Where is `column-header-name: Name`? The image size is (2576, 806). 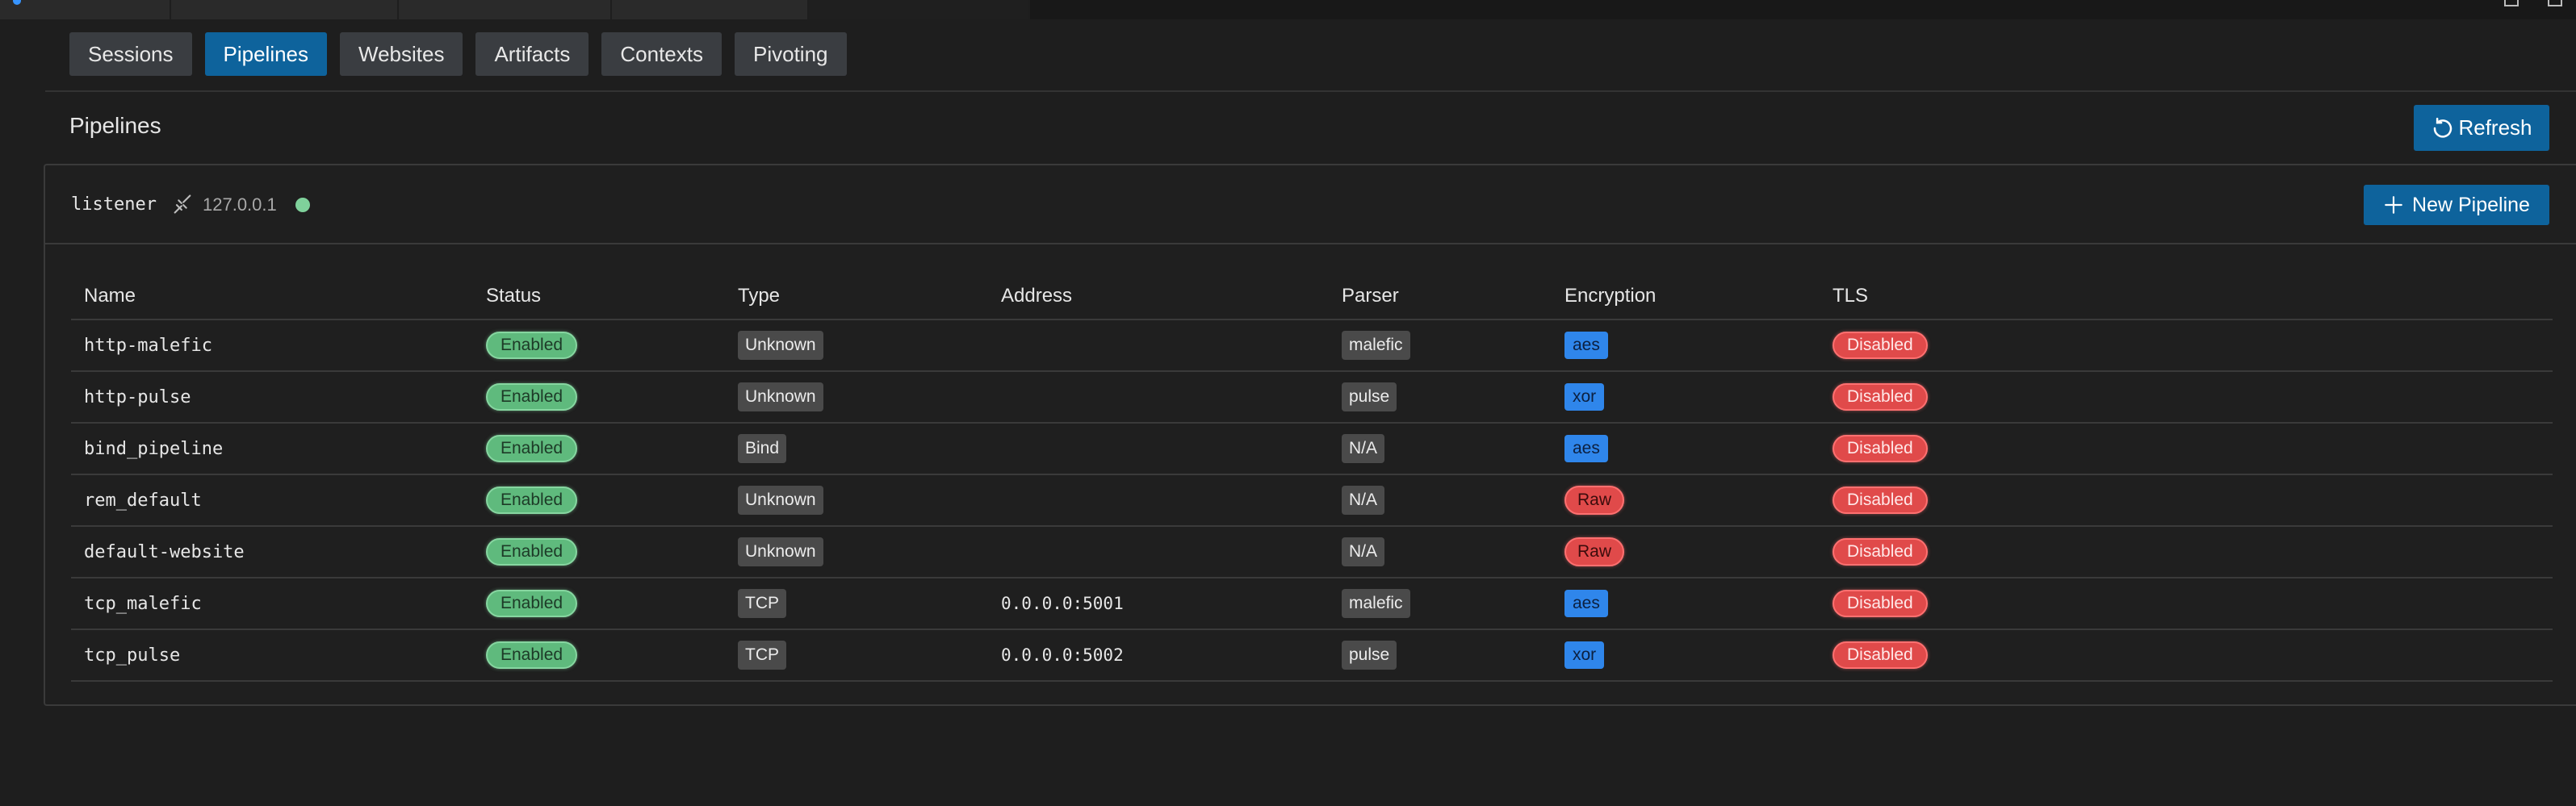
column-header-name: Name is located at coordinates (110, 296).